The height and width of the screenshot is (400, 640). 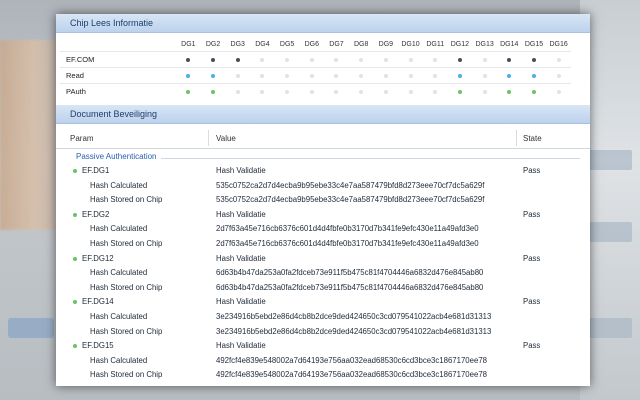 What do you see at coordinates (410, 44) in the screenshot?
I see `chip-column-header: DG10` at bounding box center [410, 44].